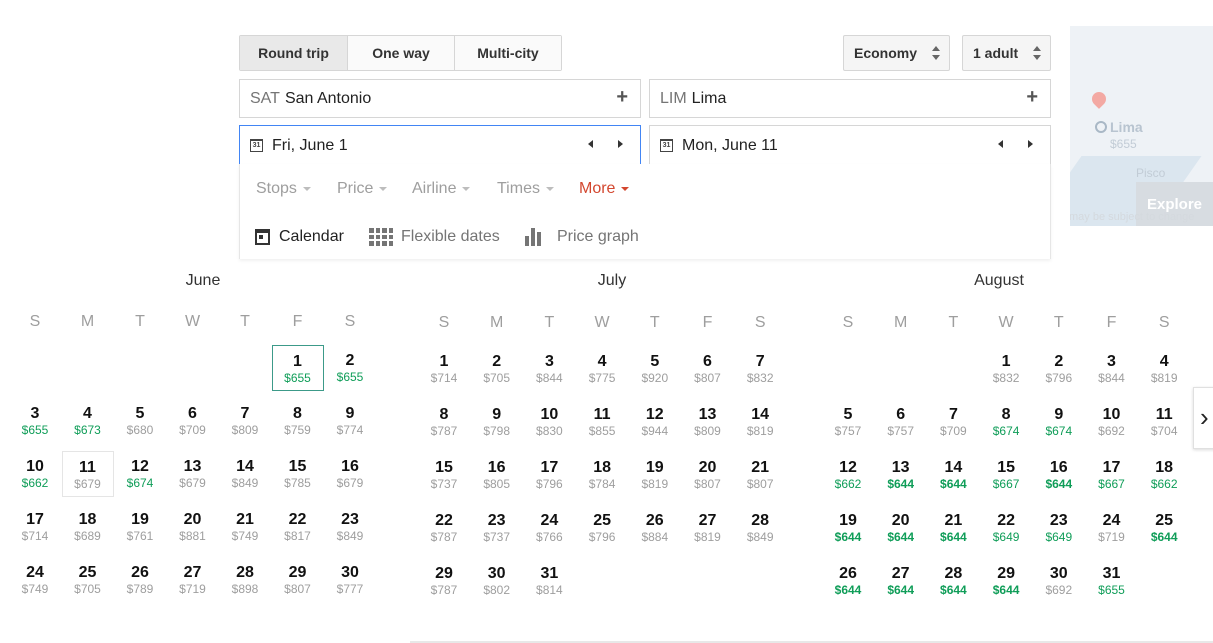  I want to click on calendar-day: 27 $719, so click(193, 580).